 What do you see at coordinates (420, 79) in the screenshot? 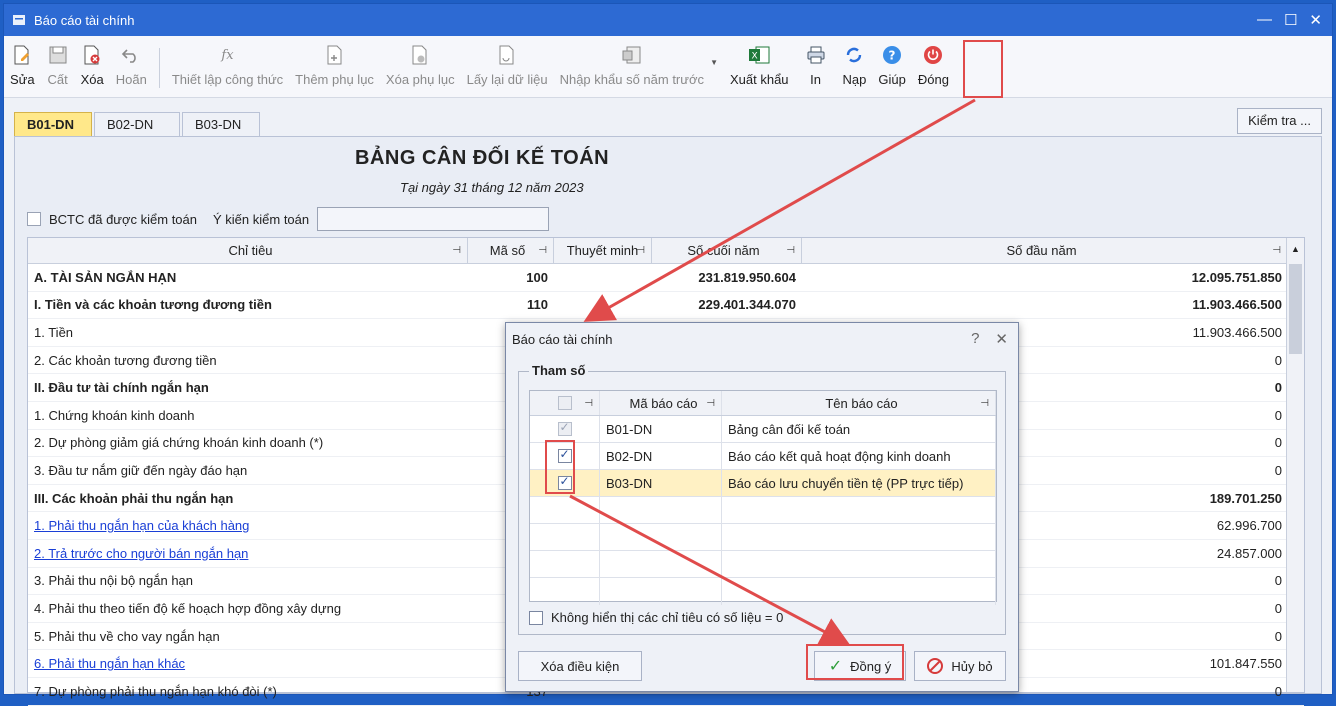
I see `remove-appendix-label: Xóa phụ lục` at bounding box center [420, 79].